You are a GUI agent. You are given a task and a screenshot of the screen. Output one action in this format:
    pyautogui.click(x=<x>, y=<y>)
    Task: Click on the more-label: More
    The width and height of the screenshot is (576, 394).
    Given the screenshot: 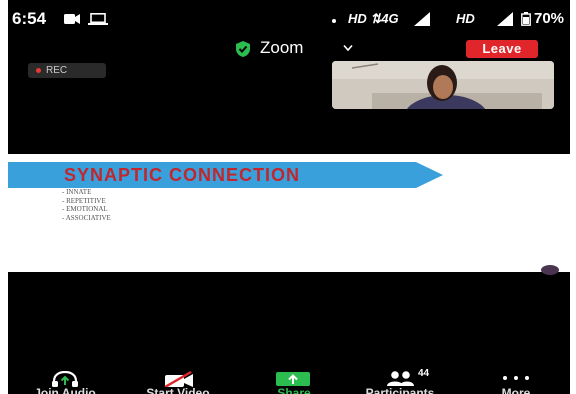 What is the action you would take?
    pyautogui.click(x=516, y=390)
    